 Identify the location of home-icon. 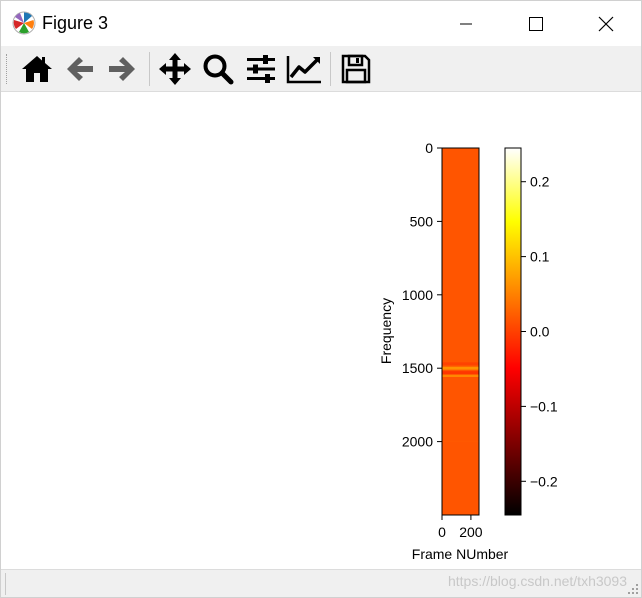
(37, 69).